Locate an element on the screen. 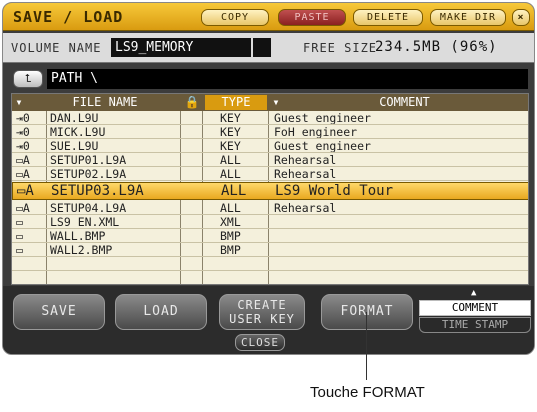  file-name: DAN.L9U is located at coordinates (74, 117).